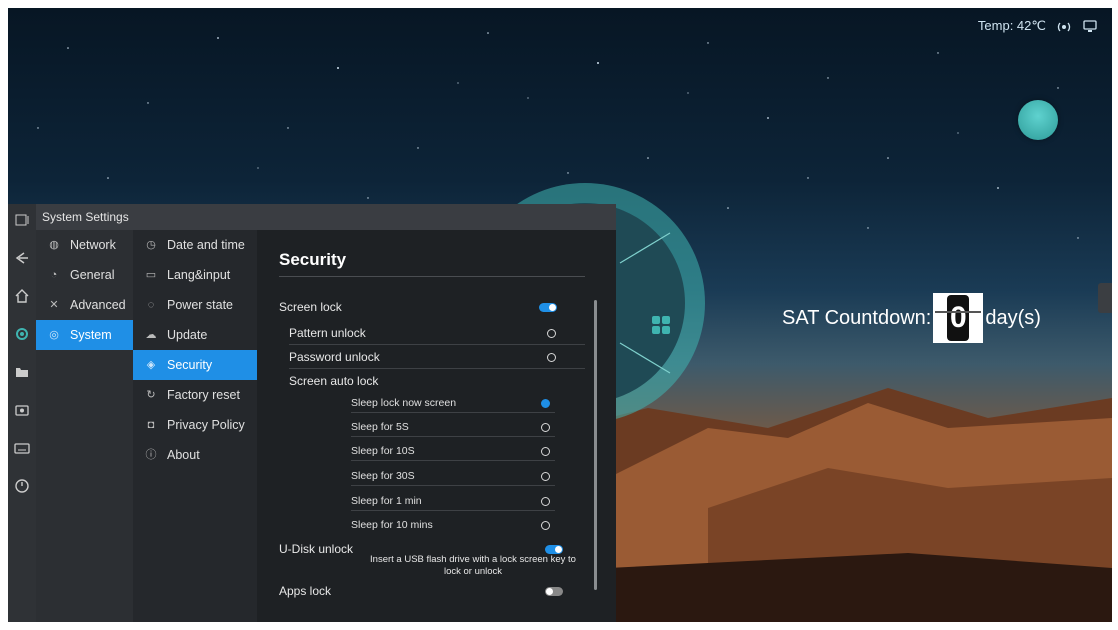  I want to click on sub-privacy-policy: ◘ Privacy Policy, so click(195, 425).